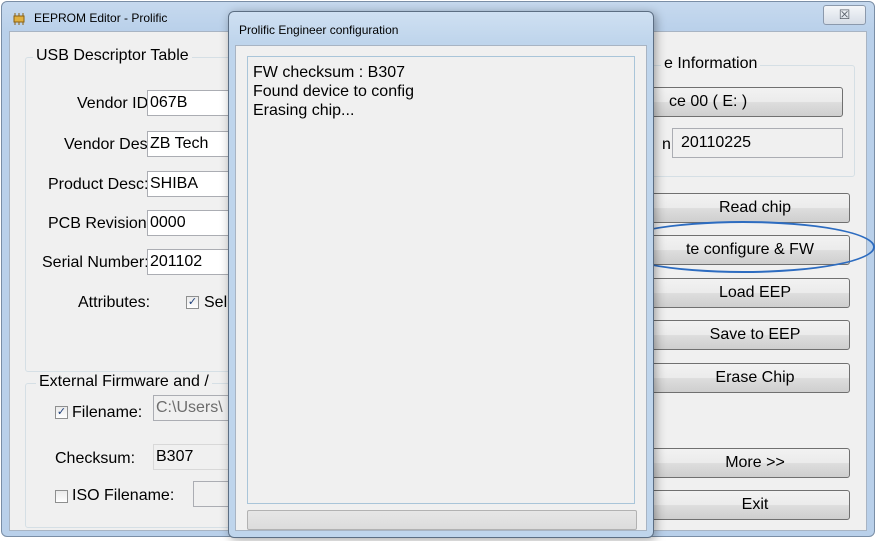  What do you see at coordinates (192, 302) in the screenshot?
I see `attributes-checkbox: ✓` at bounding box center [192, 302].